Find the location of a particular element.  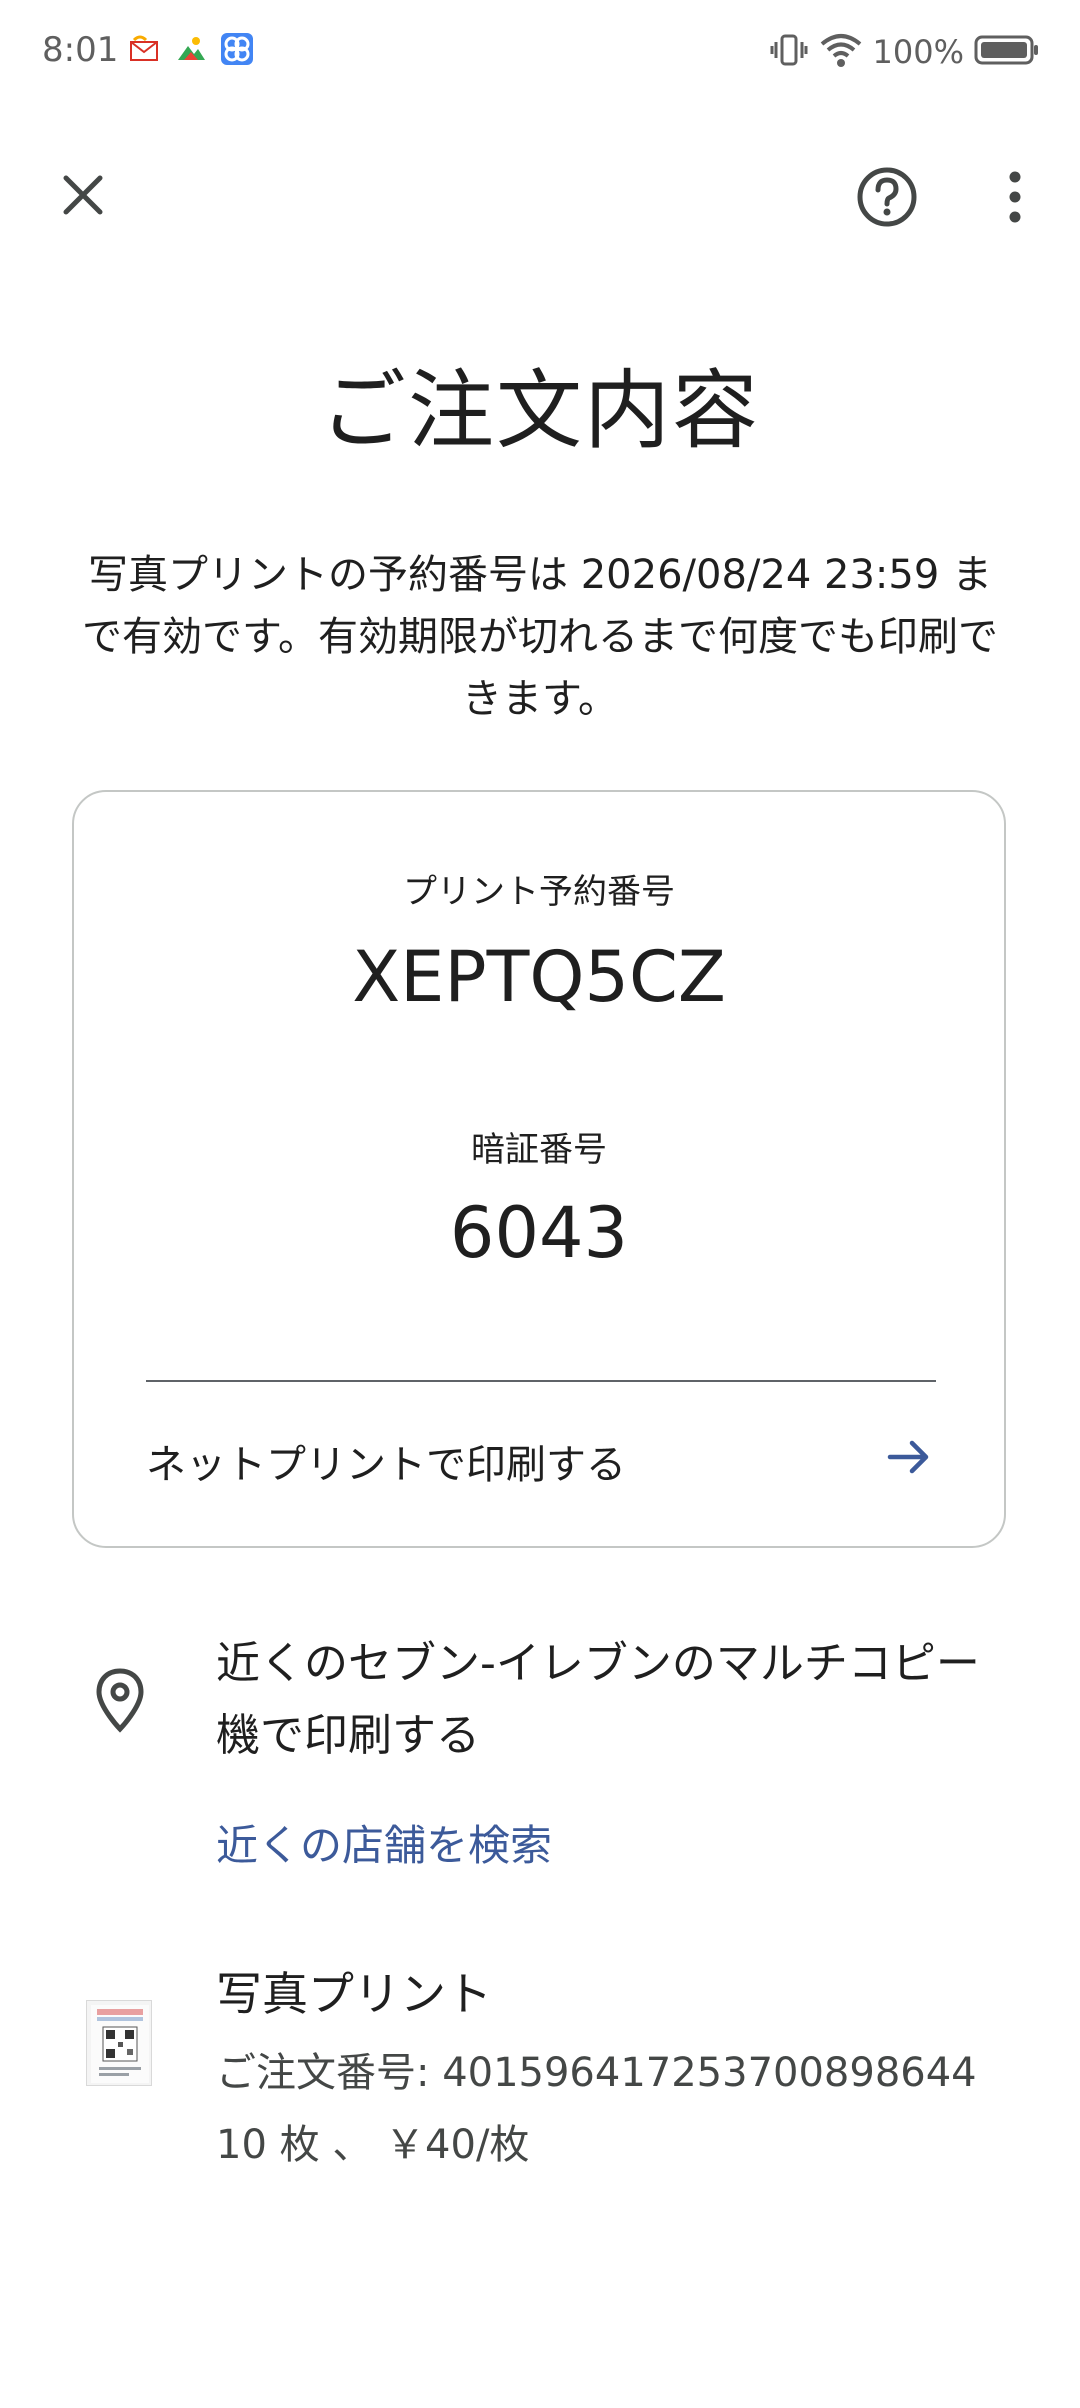

page-title: ご注文内容 is located at coordinates (540, 411).